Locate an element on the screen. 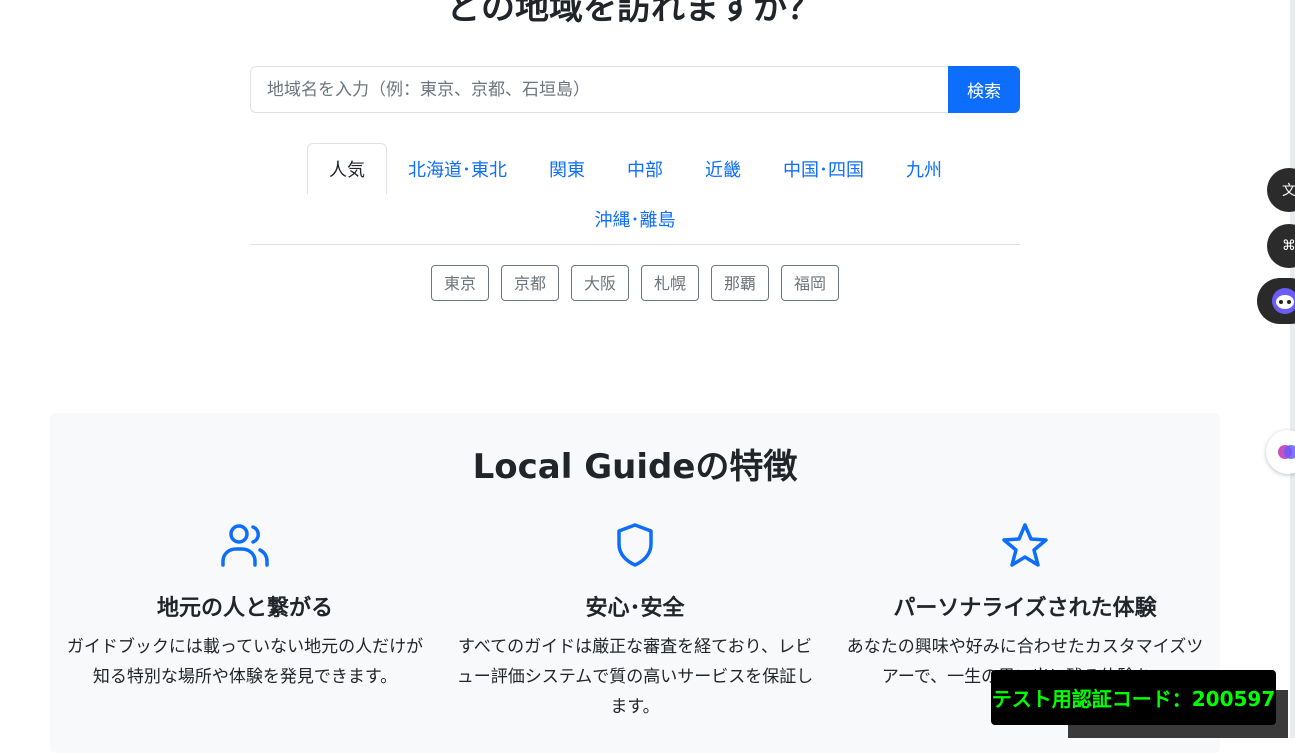 This screenshot has width=1295, height=753. brain-ai-button is located at coordinates (1280, 452).